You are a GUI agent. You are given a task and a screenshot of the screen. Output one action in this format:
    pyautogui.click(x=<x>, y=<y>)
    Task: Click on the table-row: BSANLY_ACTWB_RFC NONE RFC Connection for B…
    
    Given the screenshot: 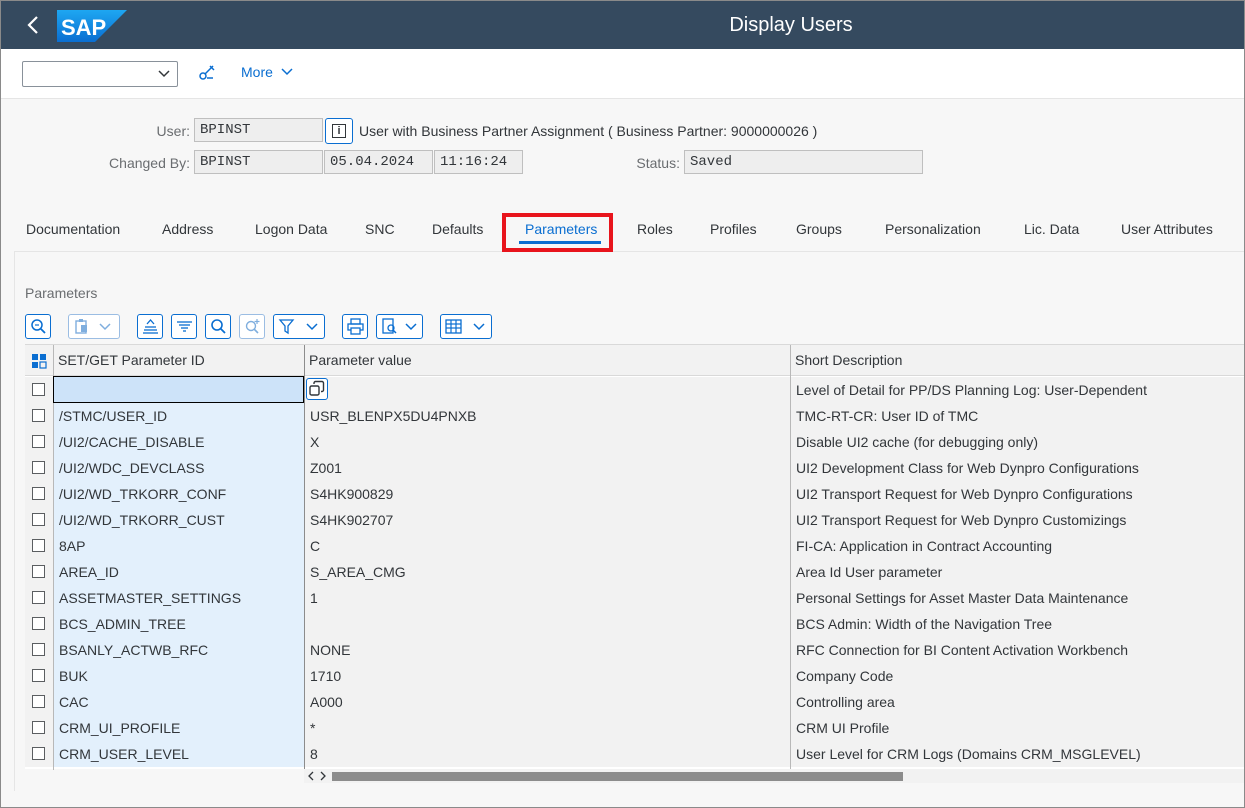 What is the action you would take?
    pyautogui.click(x=634, y=650)
    